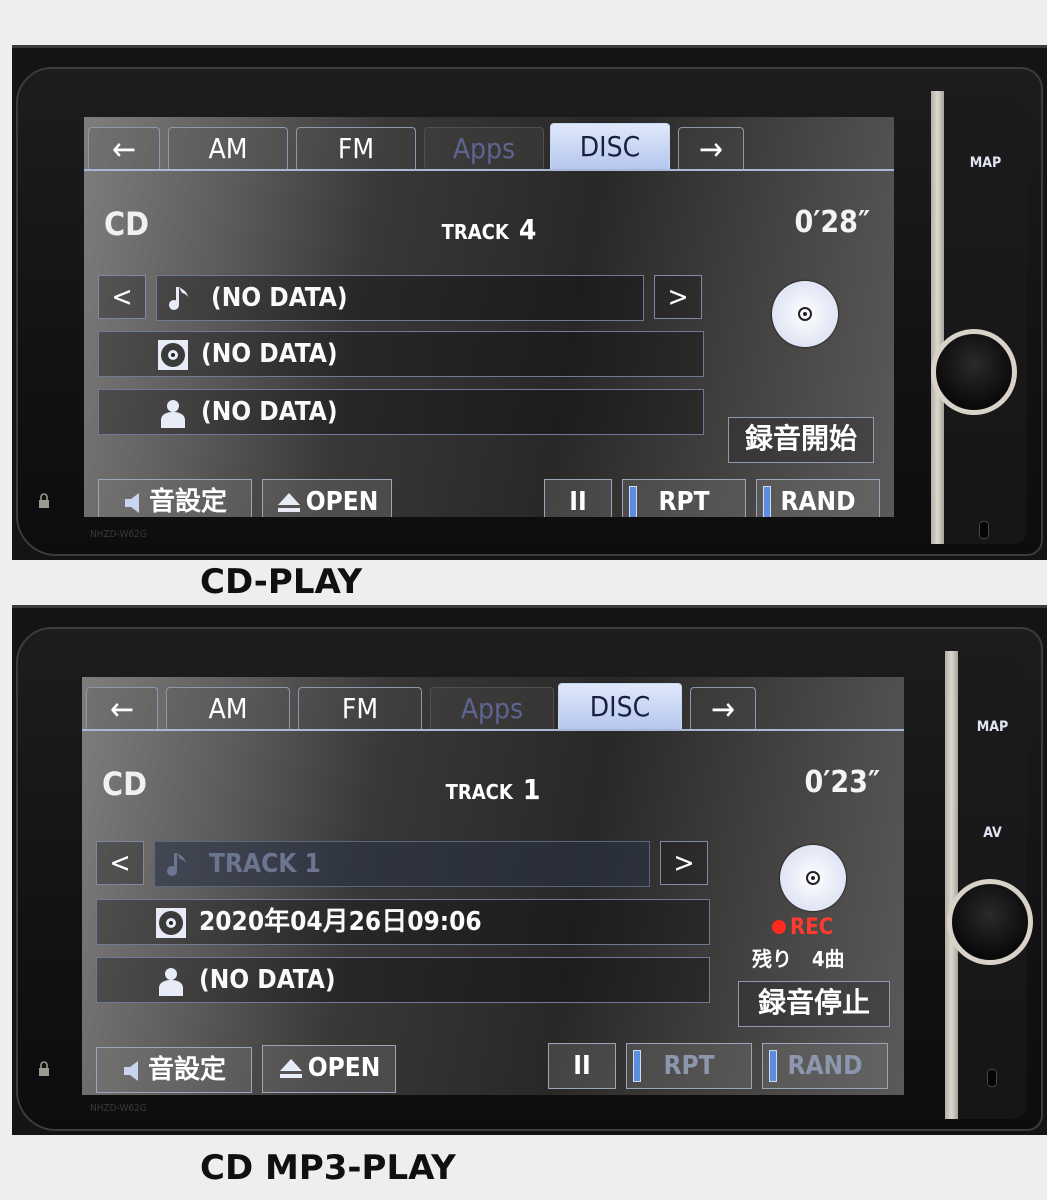 This screenshot has width=1047, height=1200. I want to click on source-tabs: ← AM FM Apps DISC →, so click(489, 146).